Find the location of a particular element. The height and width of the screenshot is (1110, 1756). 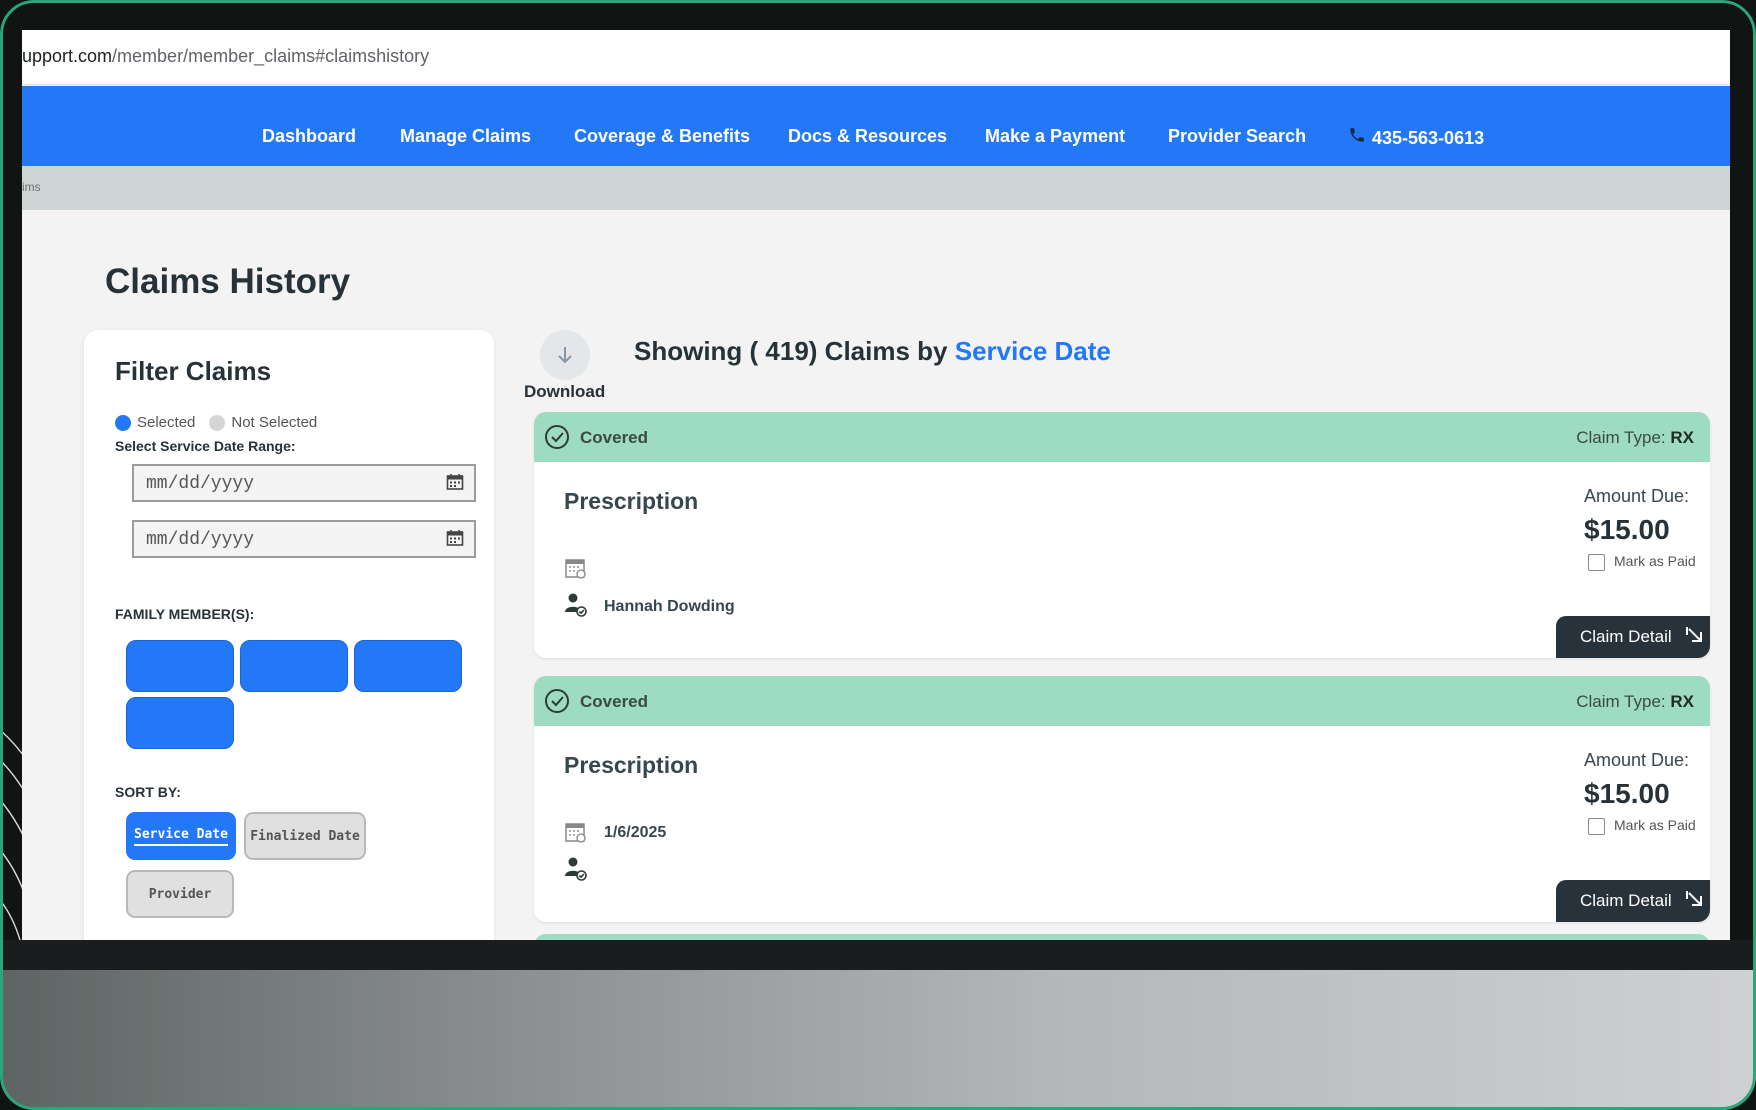

legend-selected-label: Selected is located at coordinates (166, 422).